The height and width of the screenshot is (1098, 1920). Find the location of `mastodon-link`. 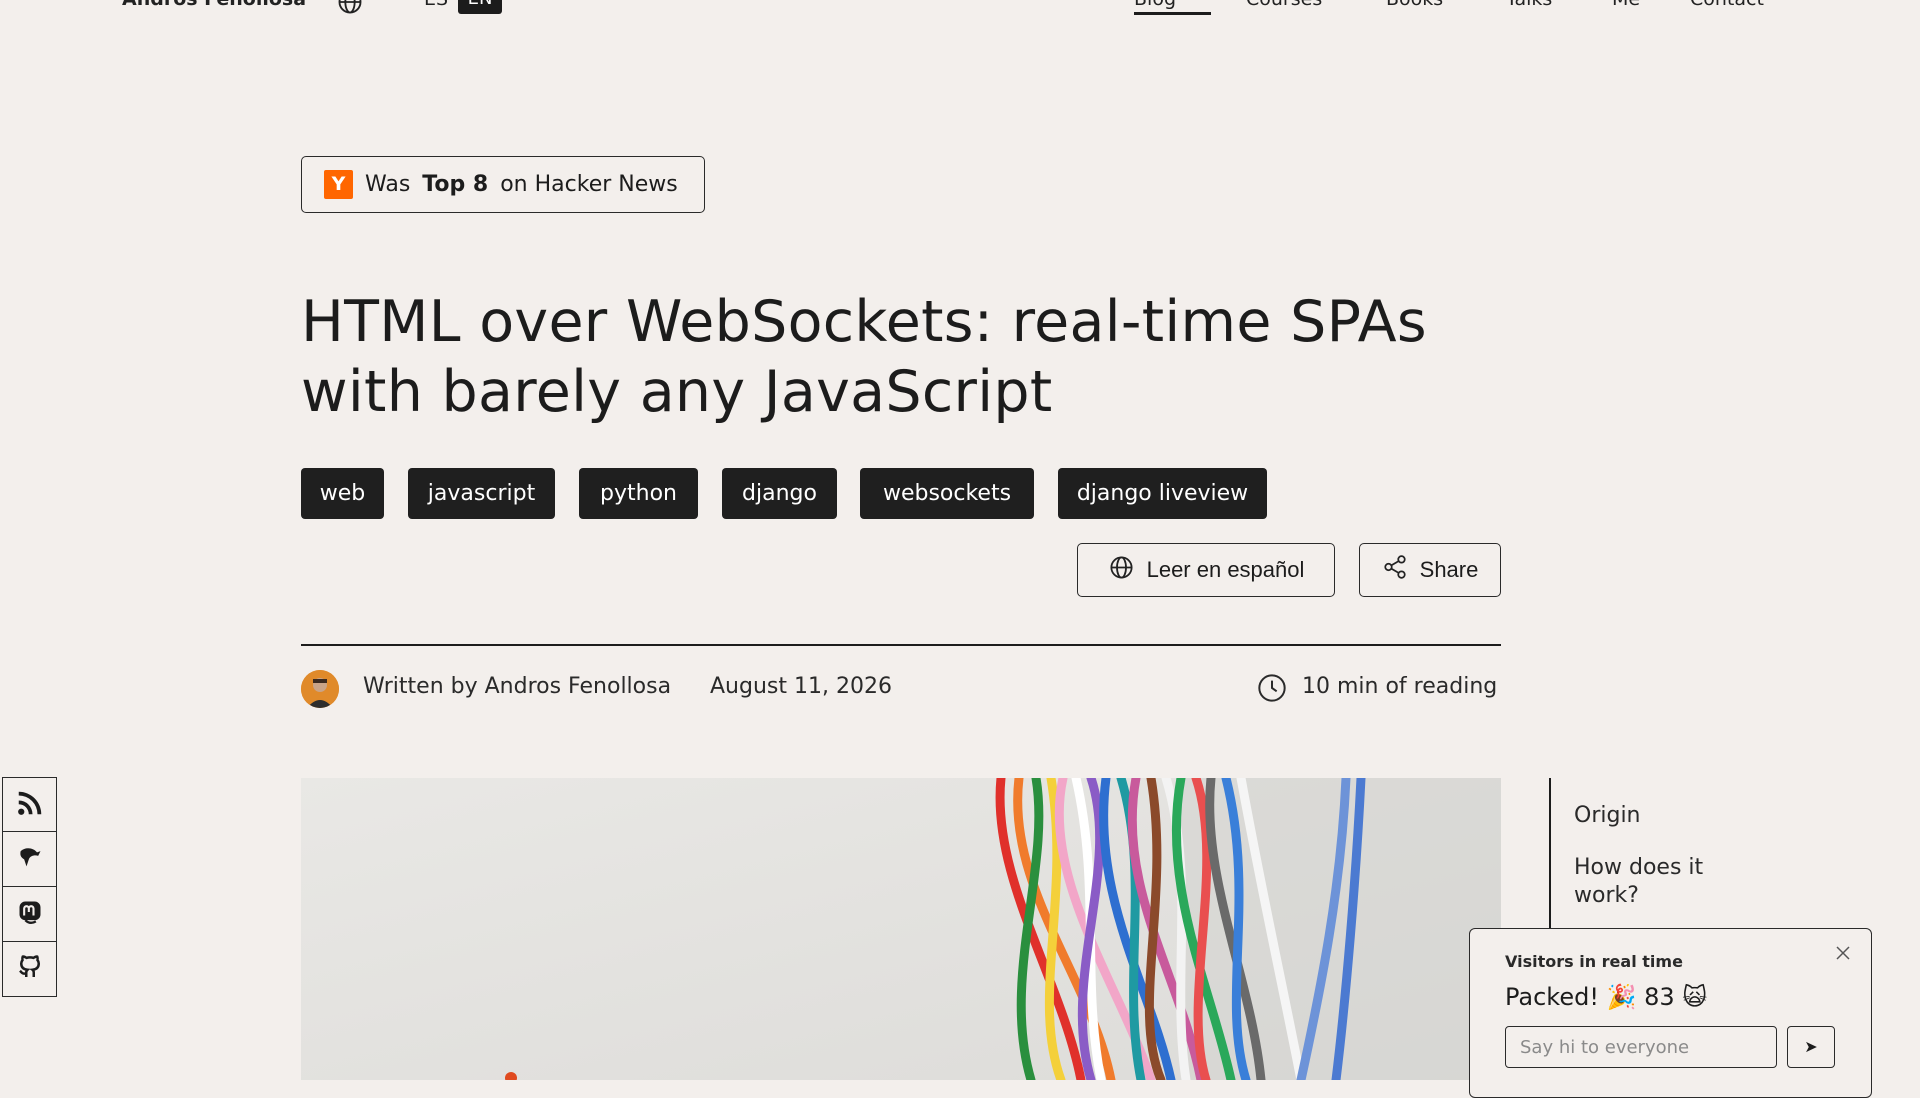

mastodon-link is located at coordinates (29, 914).